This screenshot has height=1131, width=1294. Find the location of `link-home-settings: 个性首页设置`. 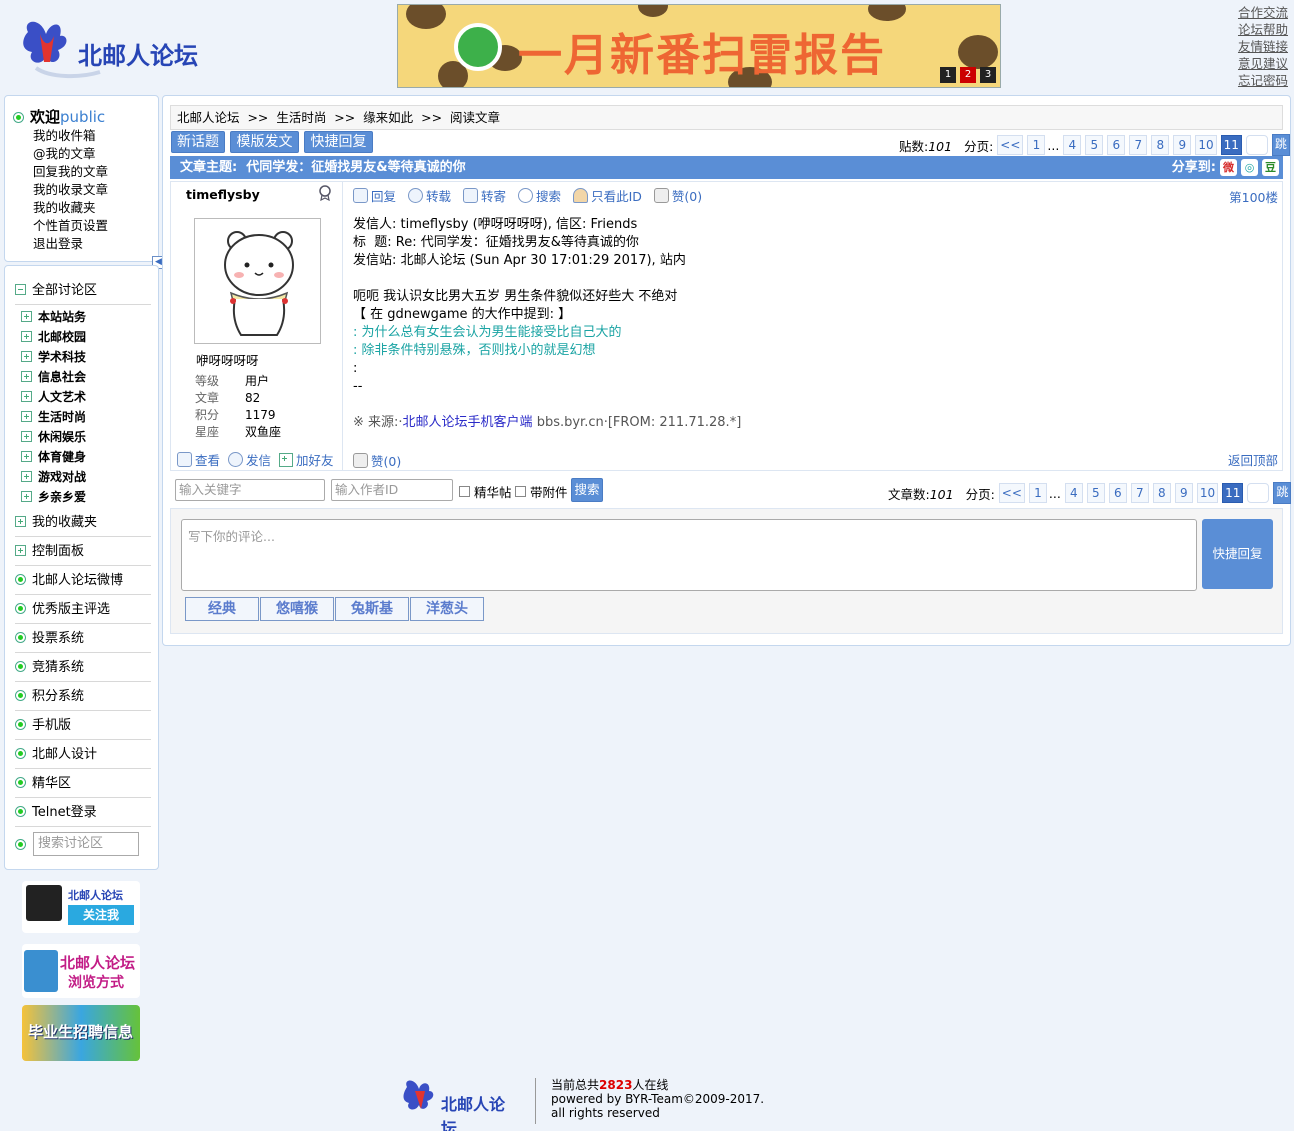

link-home-settings: 个性首页设置 is located at coordinates (70, 225).